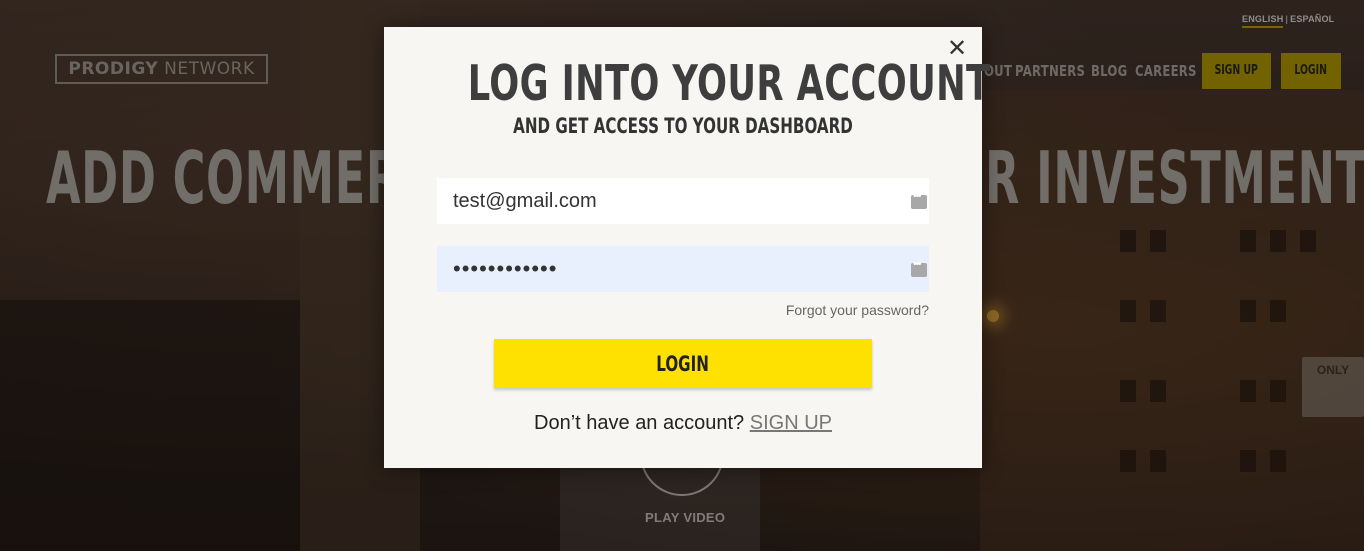 The image size is (1364, 551). I want to click on modal-subtitle: AND GET ACCESS TO YOUR DASHBOARD, so click(683, 126).